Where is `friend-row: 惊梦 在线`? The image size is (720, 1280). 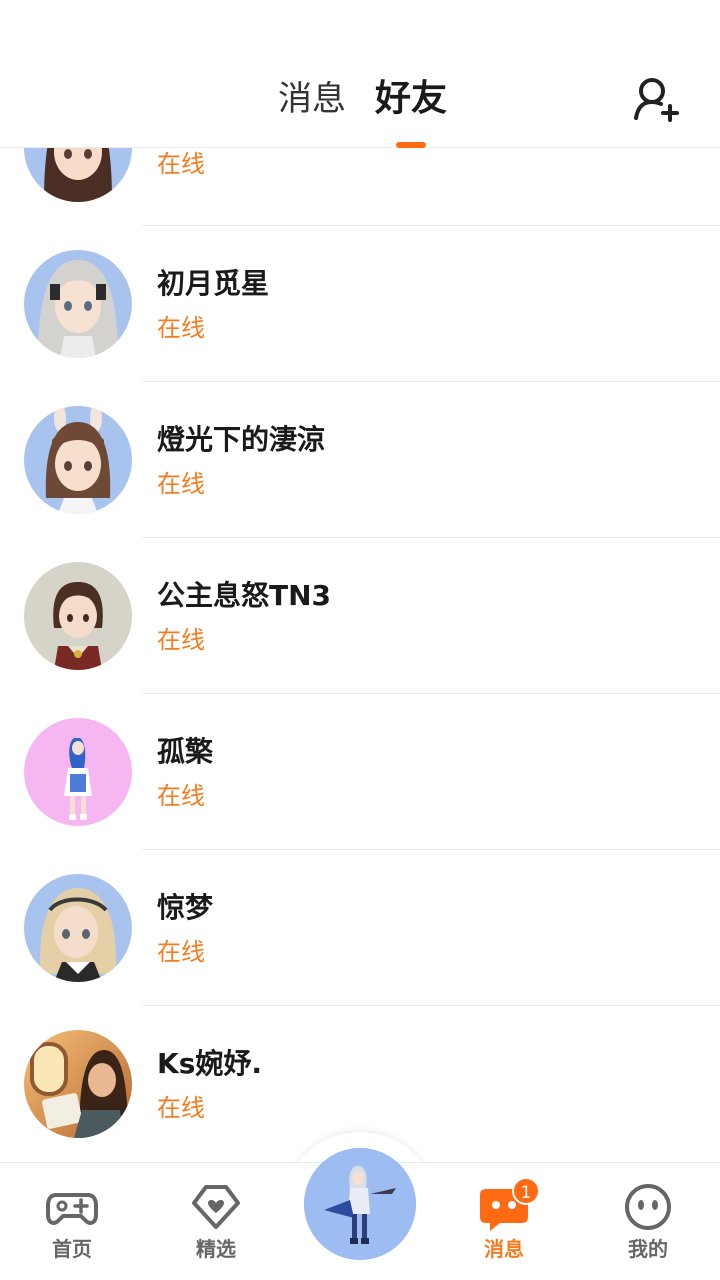 friend-row: 惊梦 在线 is located at coordinates (360, 928).